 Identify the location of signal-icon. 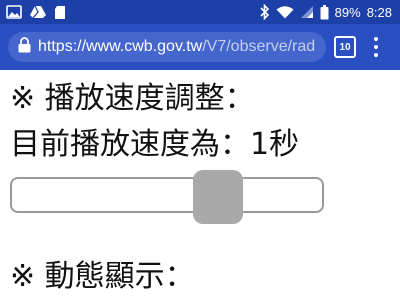
(307, 12).